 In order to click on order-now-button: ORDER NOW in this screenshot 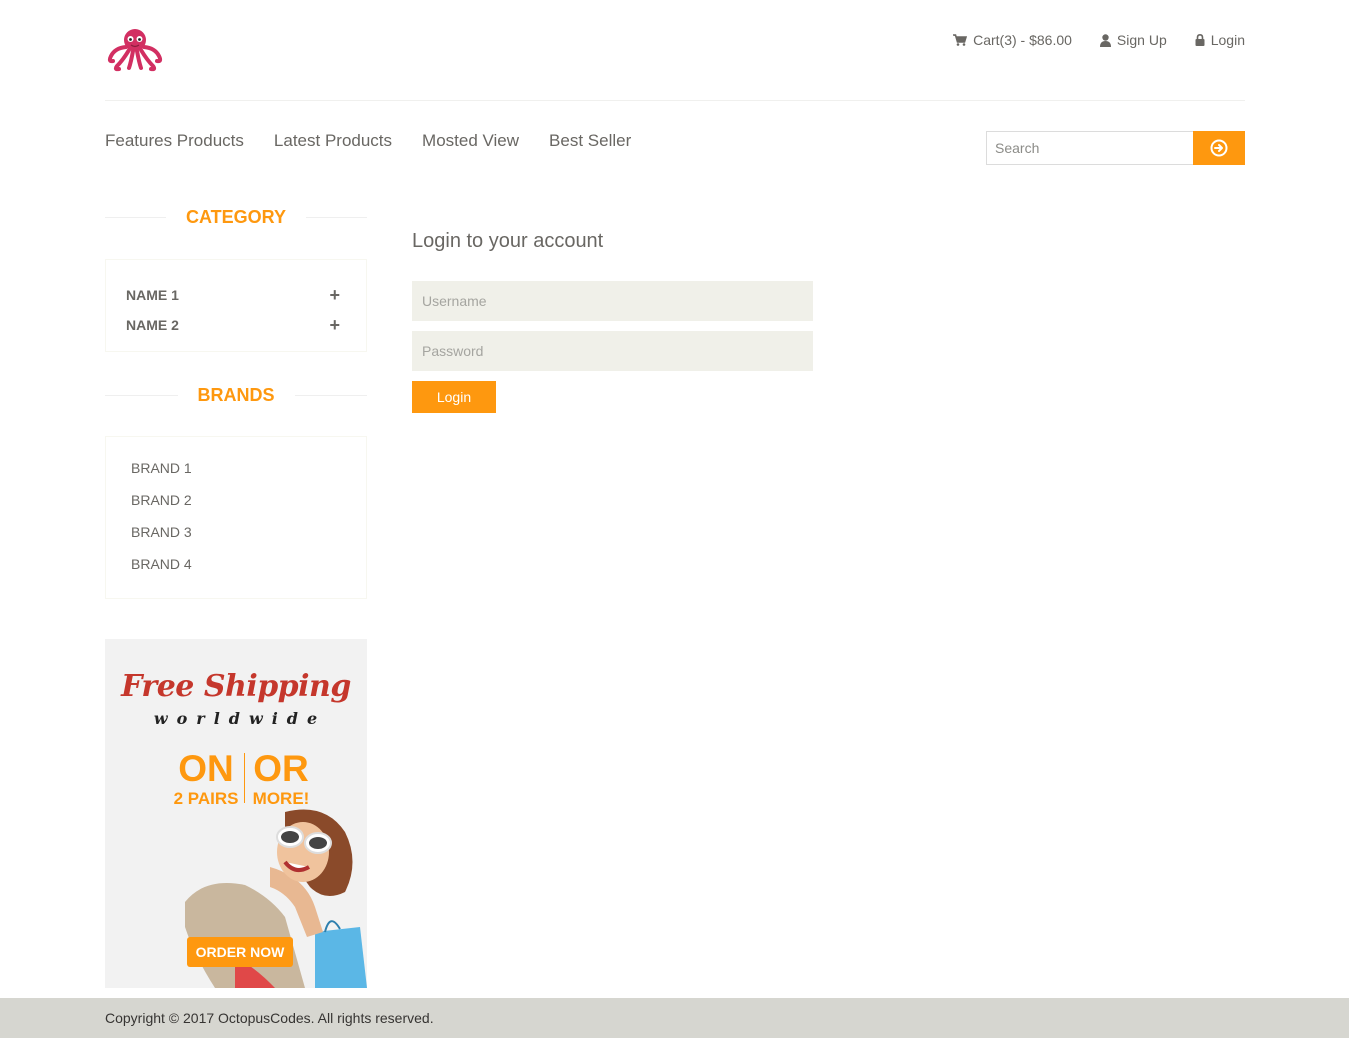, I will do `click(240, 952)`.